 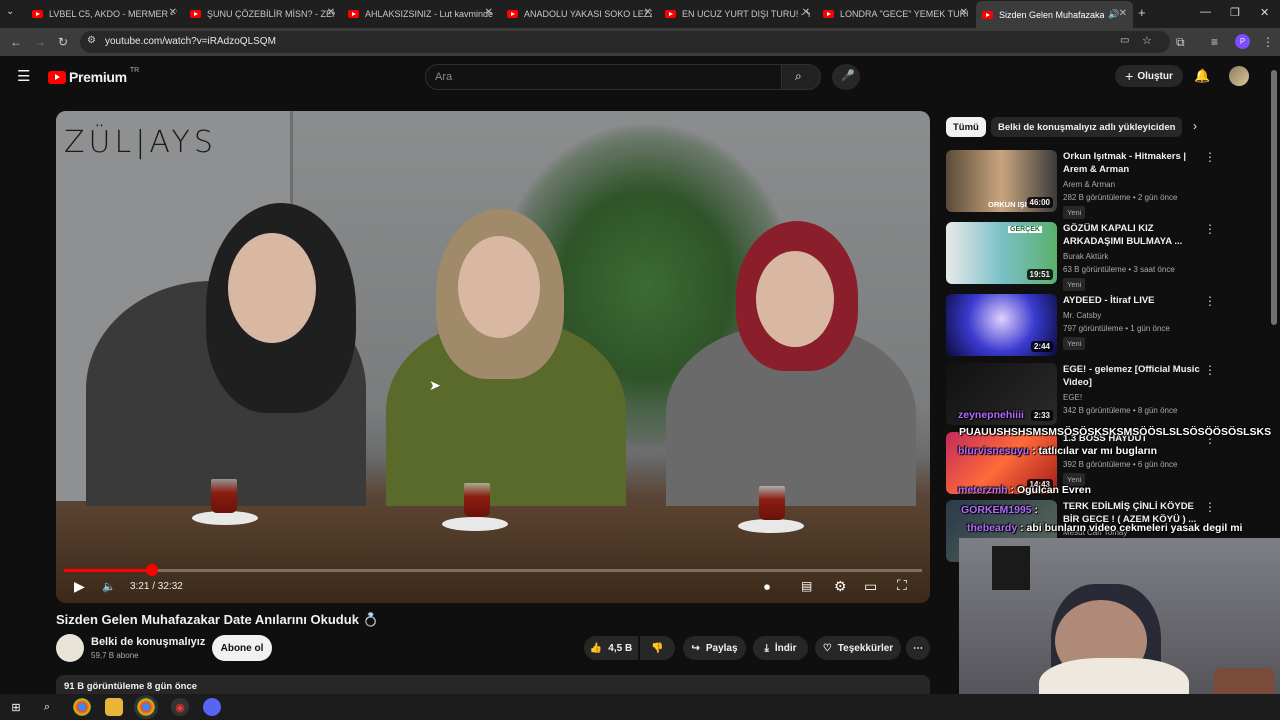 What do you see at coordinates (1195, 126) in the screenshot?
I see `chevron-right-icon: ›` at bounding box center [1195, 126].